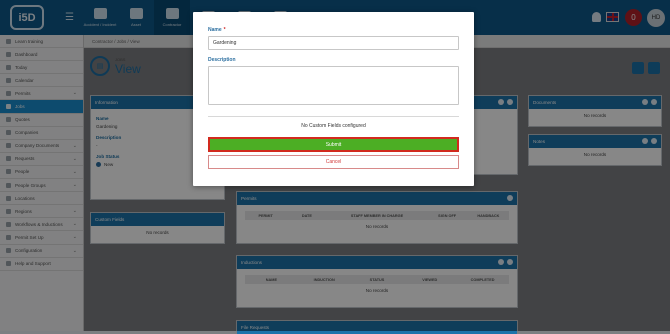 The image size is (670, 334). I want to click on name-label: Name *, so click(217, 30).